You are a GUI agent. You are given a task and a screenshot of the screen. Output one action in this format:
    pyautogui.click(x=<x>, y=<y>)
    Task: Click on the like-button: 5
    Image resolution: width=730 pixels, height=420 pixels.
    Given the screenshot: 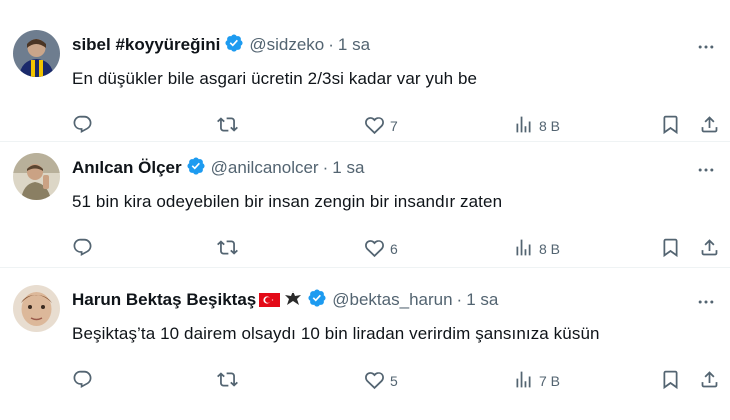 What is the action you would take?
    pyautogui.click(x=381, y=381)
    